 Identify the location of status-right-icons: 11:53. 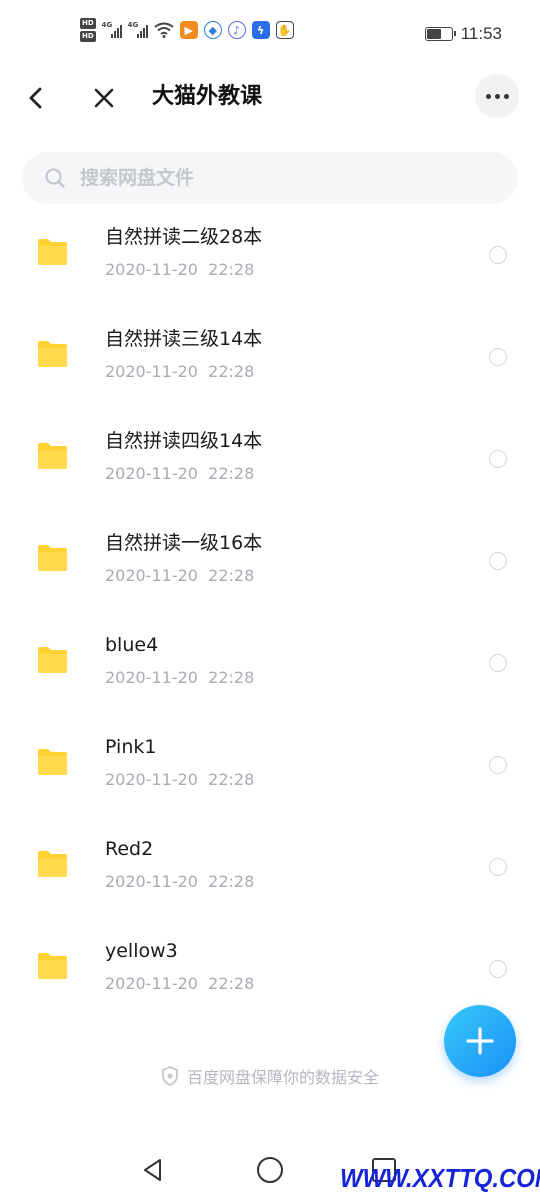
(463, 34).